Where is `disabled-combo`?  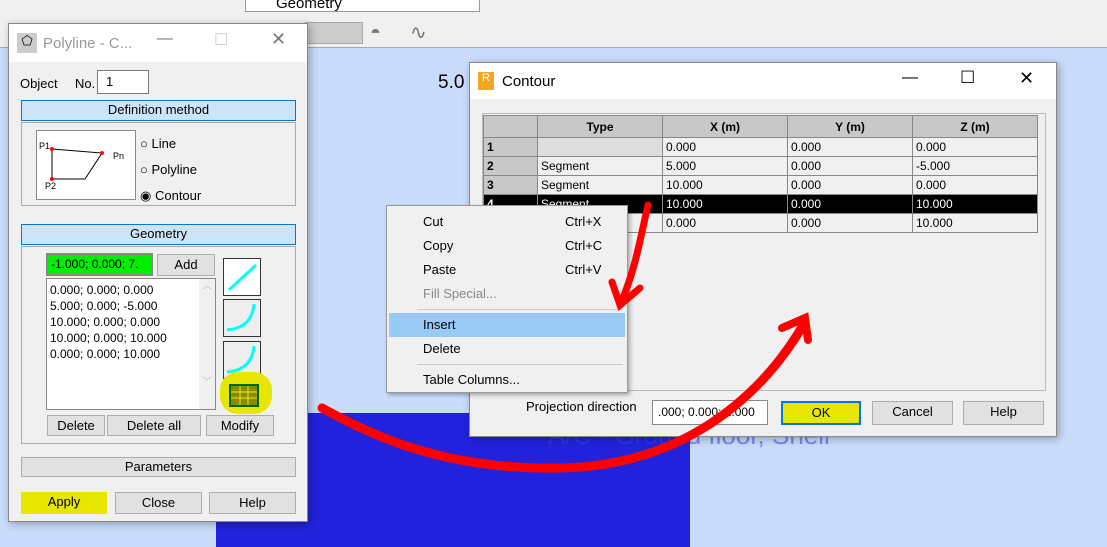
disabled-combo is located at coordinates (334, 33).